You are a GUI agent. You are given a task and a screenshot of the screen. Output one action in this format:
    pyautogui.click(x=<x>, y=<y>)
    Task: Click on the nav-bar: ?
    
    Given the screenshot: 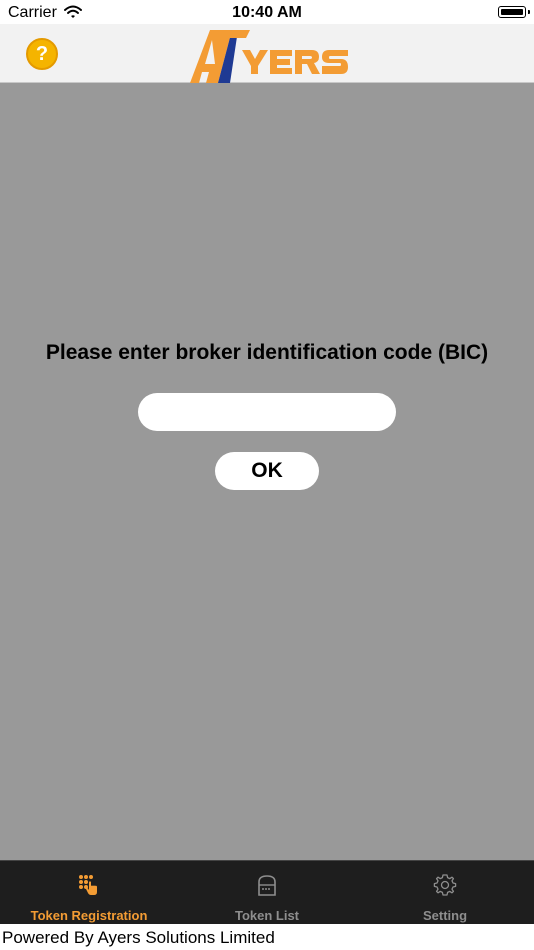 What is the action you would take?
    pyautogui.click(x=267, y=53)
    